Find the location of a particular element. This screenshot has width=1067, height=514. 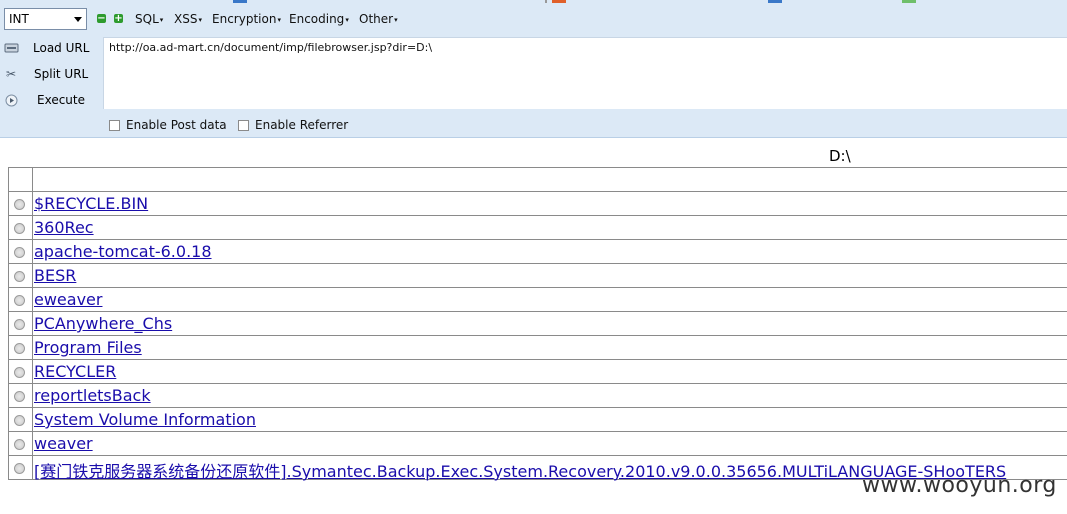

watermark: www.wooyun.org is located at coordinates (959, 485).